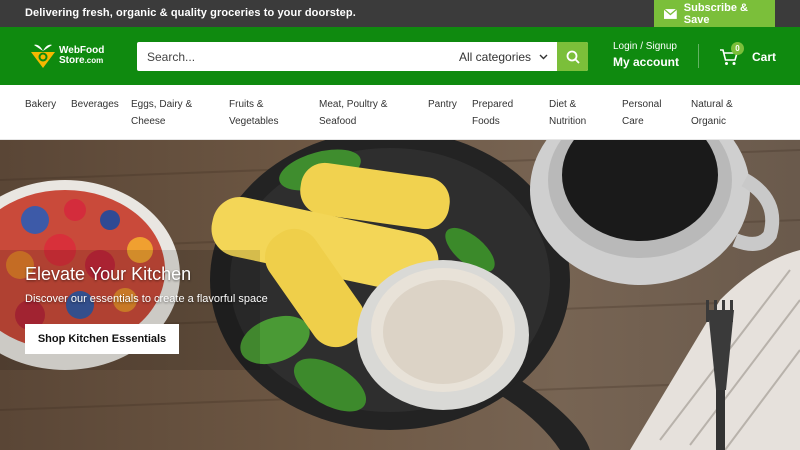  Describe the element at coordinates (162, 104) in the screenshot. I see `nav-label: Eggs, Dairy &` at that location.